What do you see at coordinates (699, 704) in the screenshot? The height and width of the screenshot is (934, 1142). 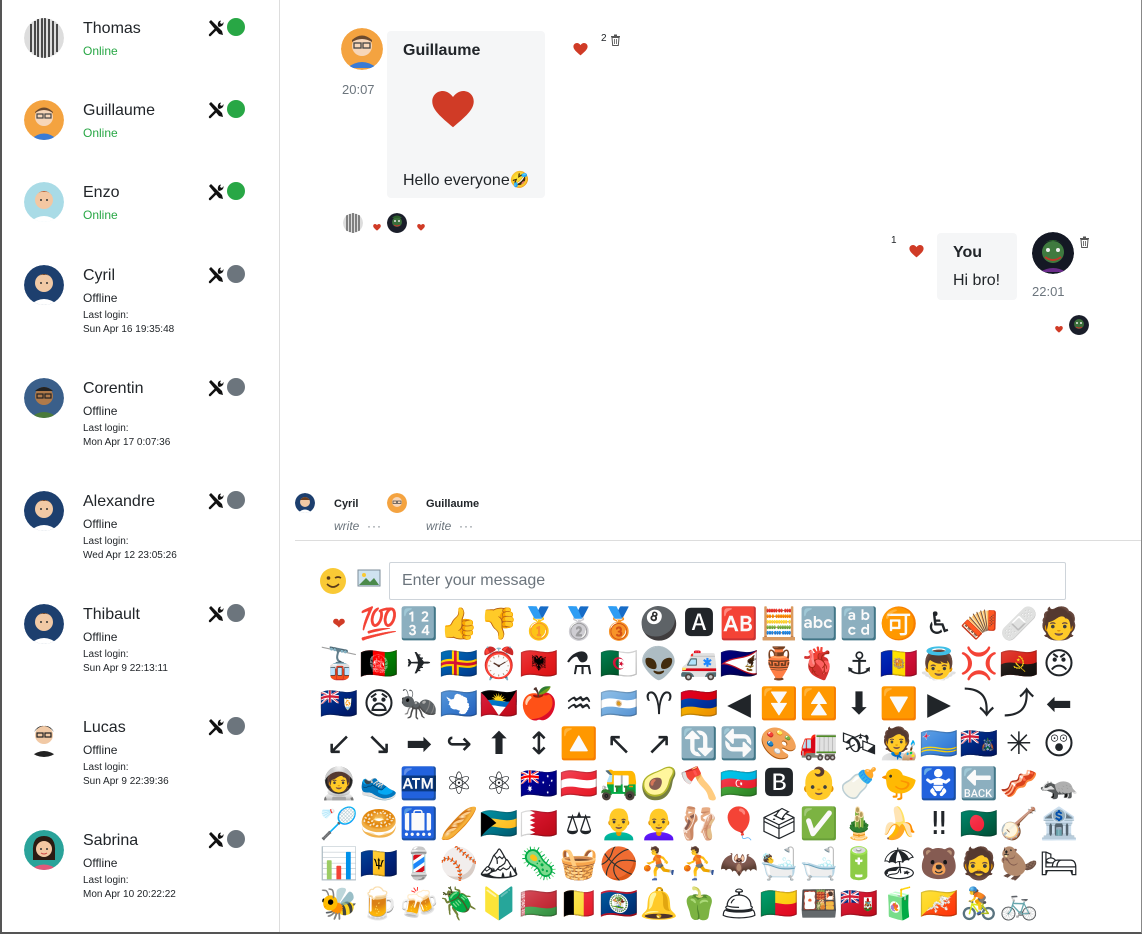 I see `emoji-option: 🇦🇲` at bounding box center [699, 704].